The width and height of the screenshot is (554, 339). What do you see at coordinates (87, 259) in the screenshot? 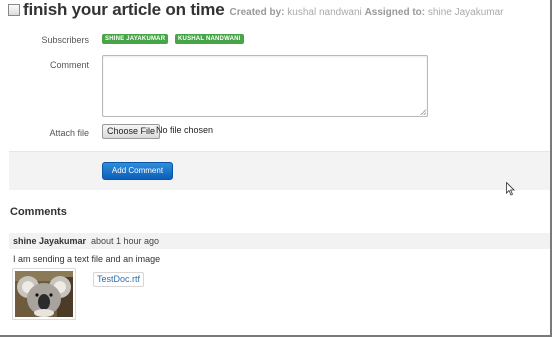
I see `comment-text: I am sending a text file and an image` at bounding box center [87, 259].